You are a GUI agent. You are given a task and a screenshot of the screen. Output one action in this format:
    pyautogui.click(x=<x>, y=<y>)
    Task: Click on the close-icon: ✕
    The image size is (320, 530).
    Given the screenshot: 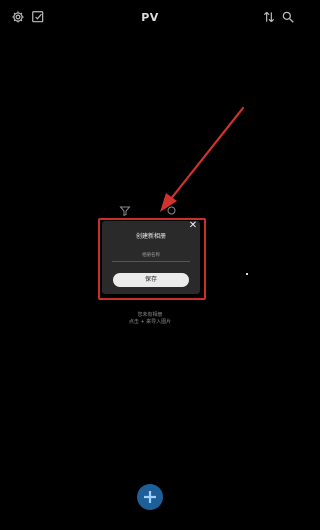 What is the action you would take?
    pyautogui.click(x=193, y=226)
    